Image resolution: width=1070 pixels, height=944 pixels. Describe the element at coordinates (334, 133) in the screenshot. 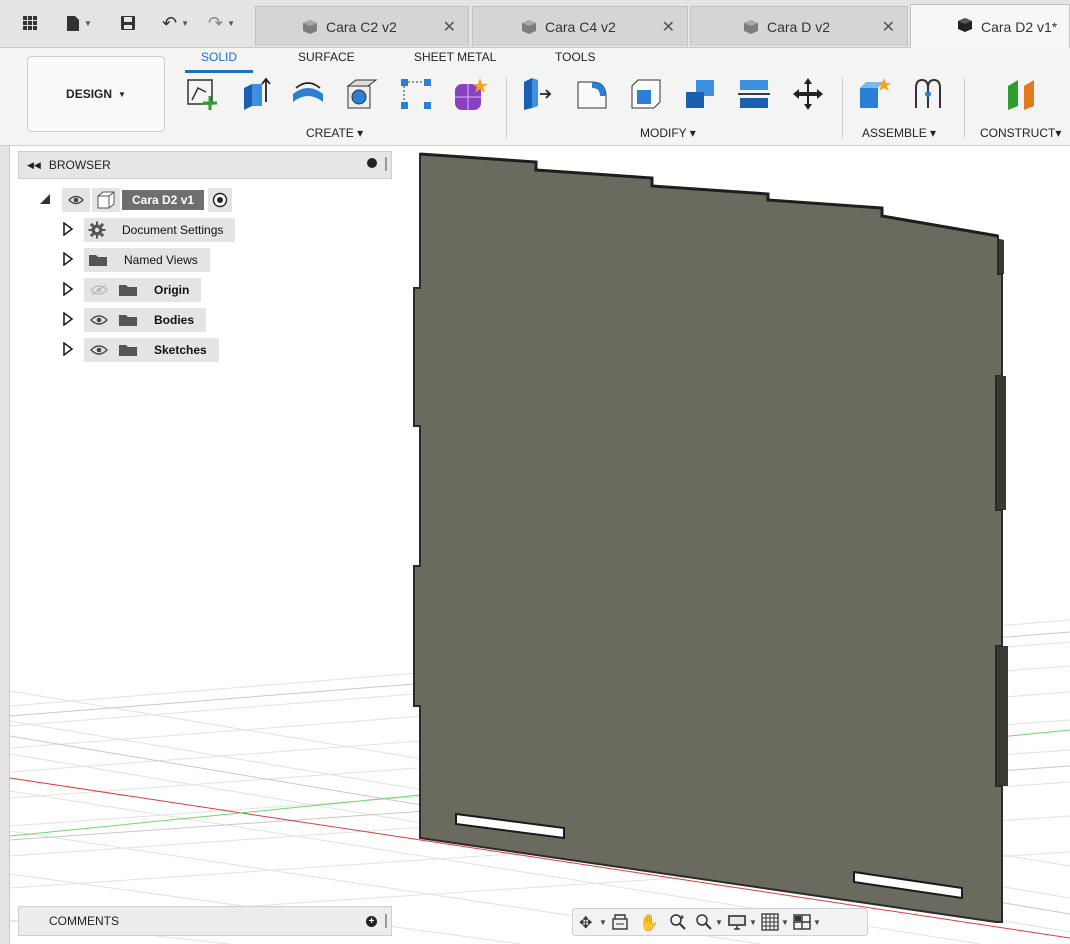

I see `create-group-label: CREATE ▾` at that location.